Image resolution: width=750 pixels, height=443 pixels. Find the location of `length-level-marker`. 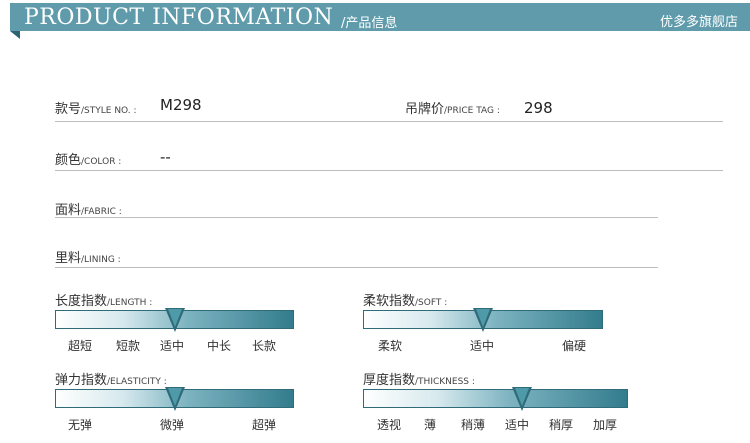

length-level-marker is located at coordinates (174, 320).